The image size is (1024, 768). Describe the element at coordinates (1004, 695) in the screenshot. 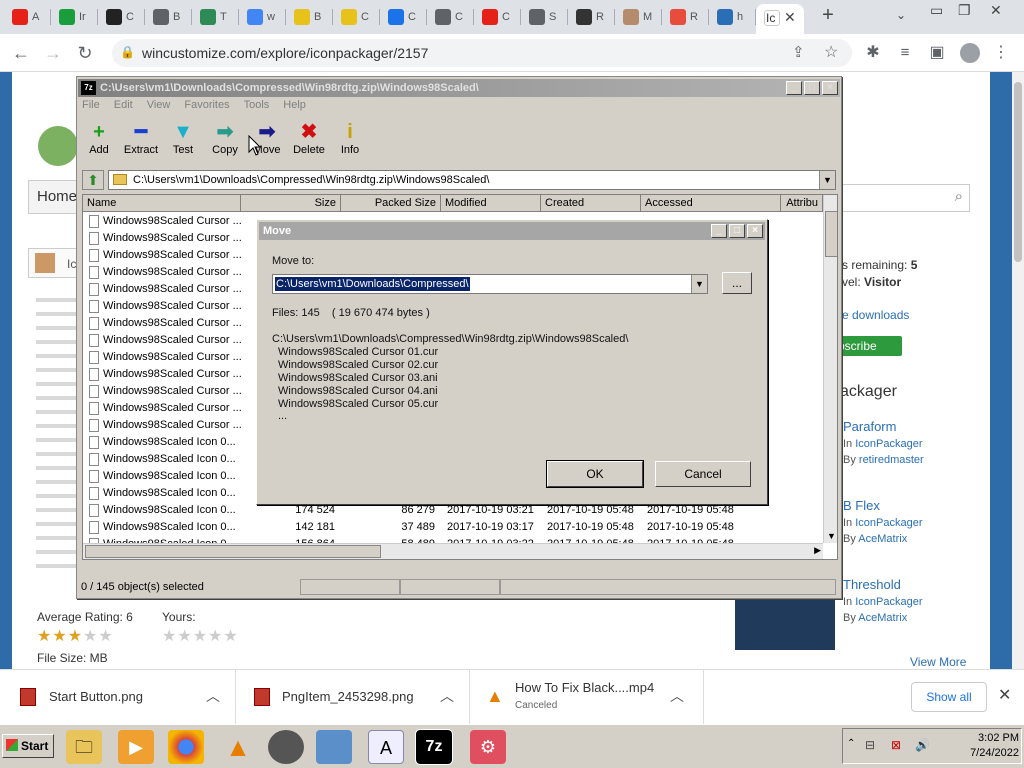

I see `close-downloads-icon: ✕` at that location.